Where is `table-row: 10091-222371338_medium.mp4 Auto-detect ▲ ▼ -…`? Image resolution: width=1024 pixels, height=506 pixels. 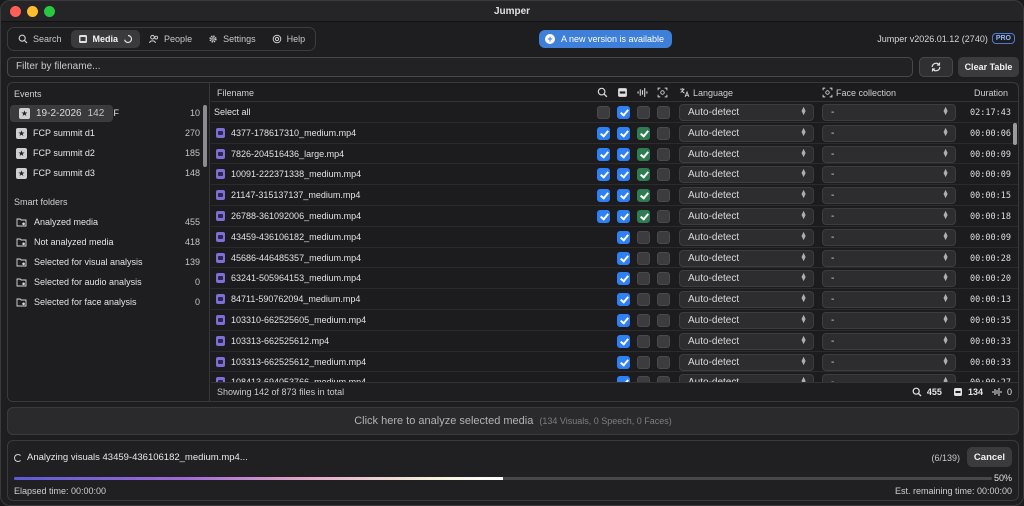
table-row: 10091-222371338_medium.mp4 Auto-detect ▲ ▼ -… is located at coordinates (614, 175).